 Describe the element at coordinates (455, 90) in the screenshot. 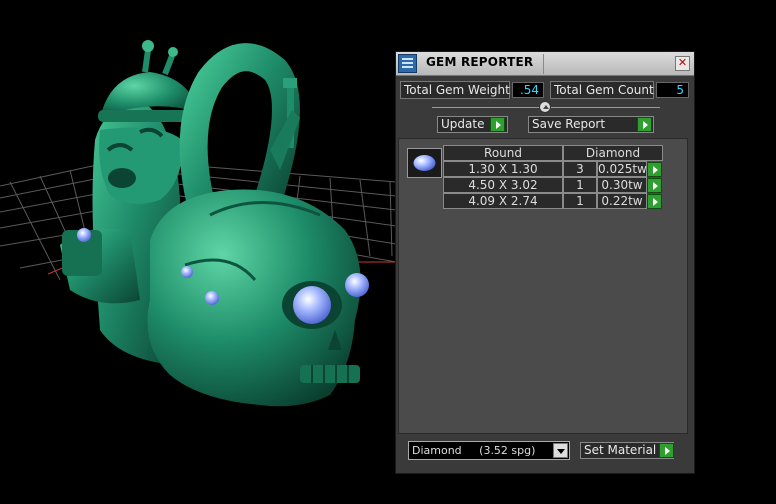

I see `total-gem-weight-label: Total Gem Weight` at that location.